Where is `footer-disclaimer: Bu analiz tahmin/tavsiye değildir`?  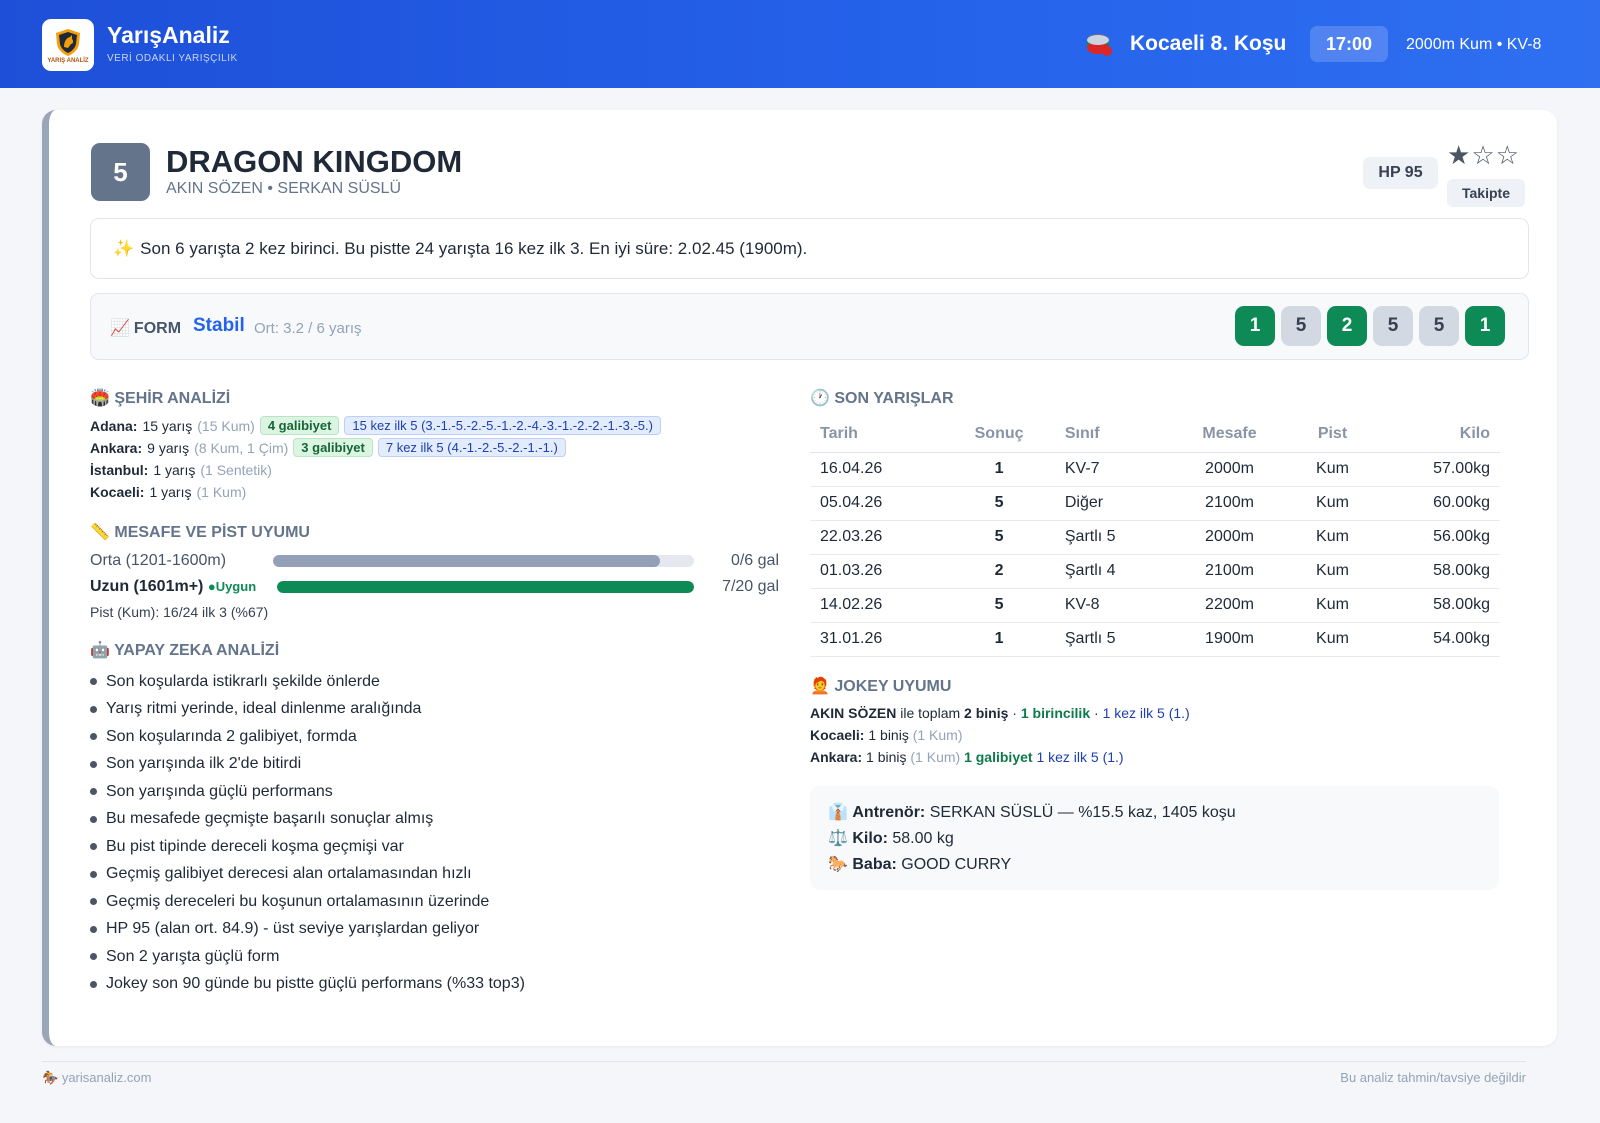
footer-disclaimer: Bu analiz tahmin/tavsiye değildir is located at coordinates (1433, 1077).